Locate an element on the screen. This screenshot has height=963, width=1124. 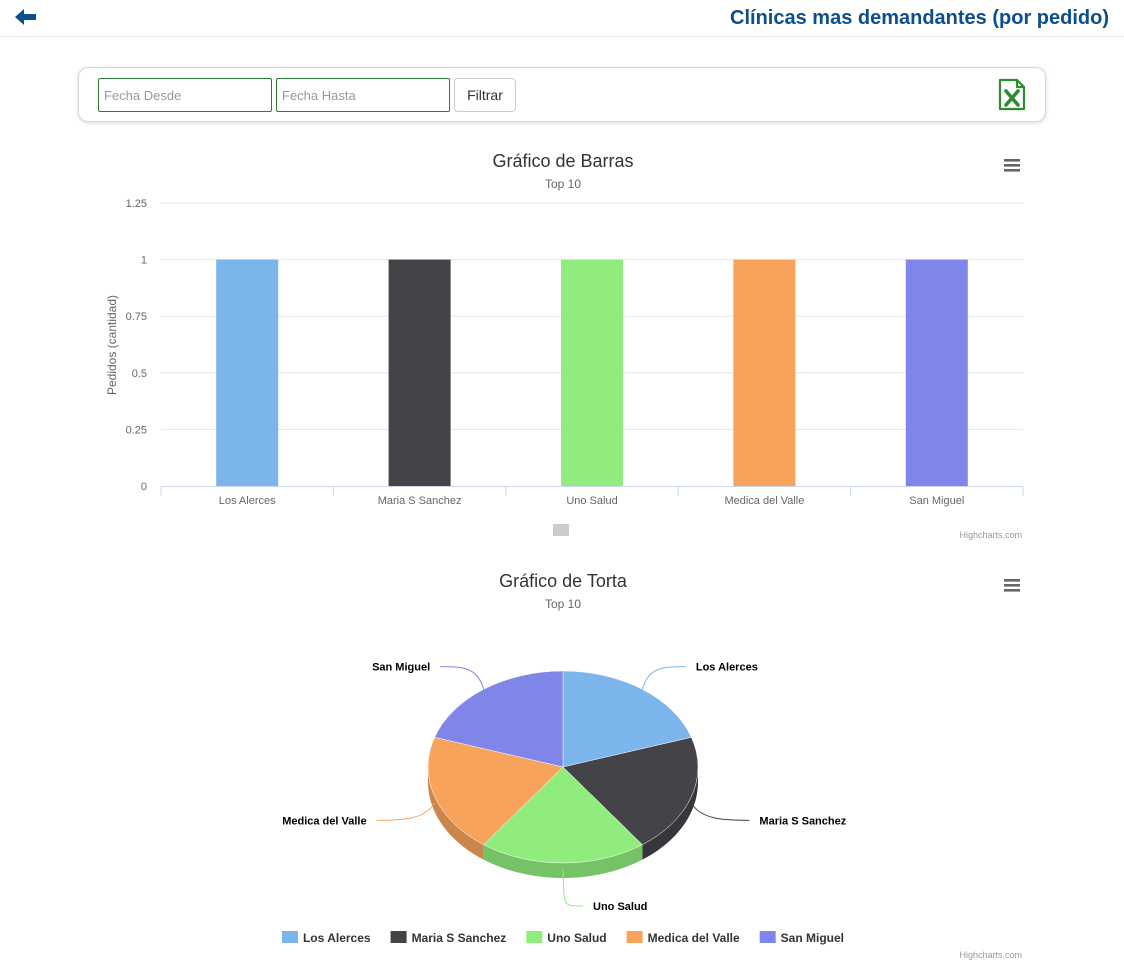
date-to-input is located at coordinates (363, 95).